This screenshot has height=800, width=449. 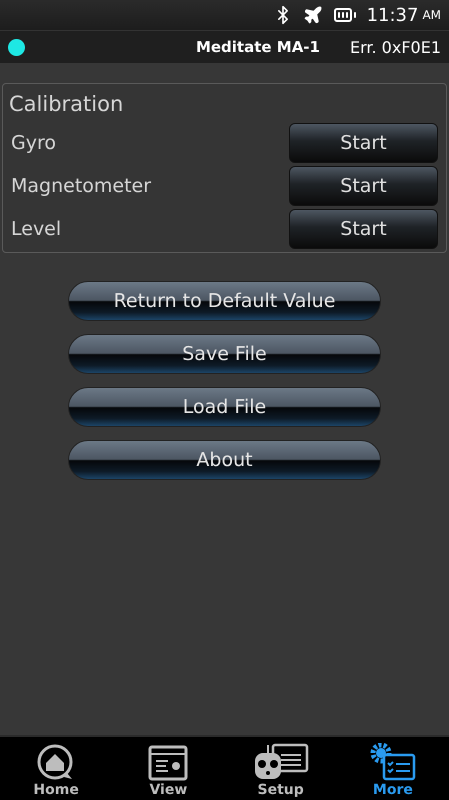 What do you see at coordinates (224, 460) in the screenshot?
I see `action-button: About` at bounding box center [224, 460].